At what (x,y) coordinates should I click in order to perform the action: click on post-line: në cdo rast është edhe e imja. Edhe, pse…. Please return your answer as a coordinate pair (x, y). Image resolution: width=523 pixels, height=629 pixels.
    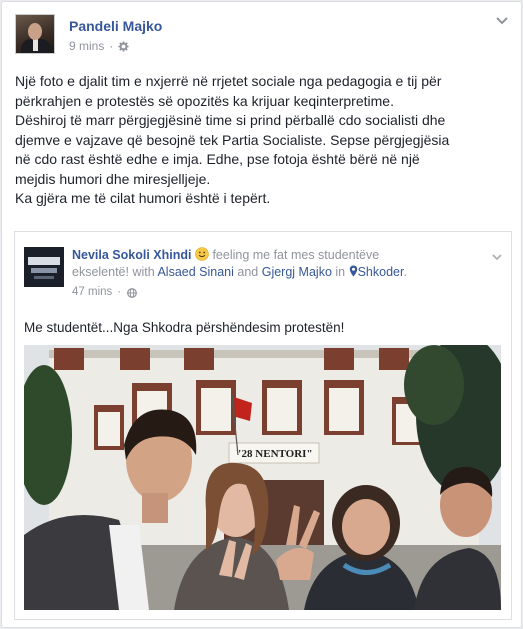
    Looking at the image, I should click on (217, 159).